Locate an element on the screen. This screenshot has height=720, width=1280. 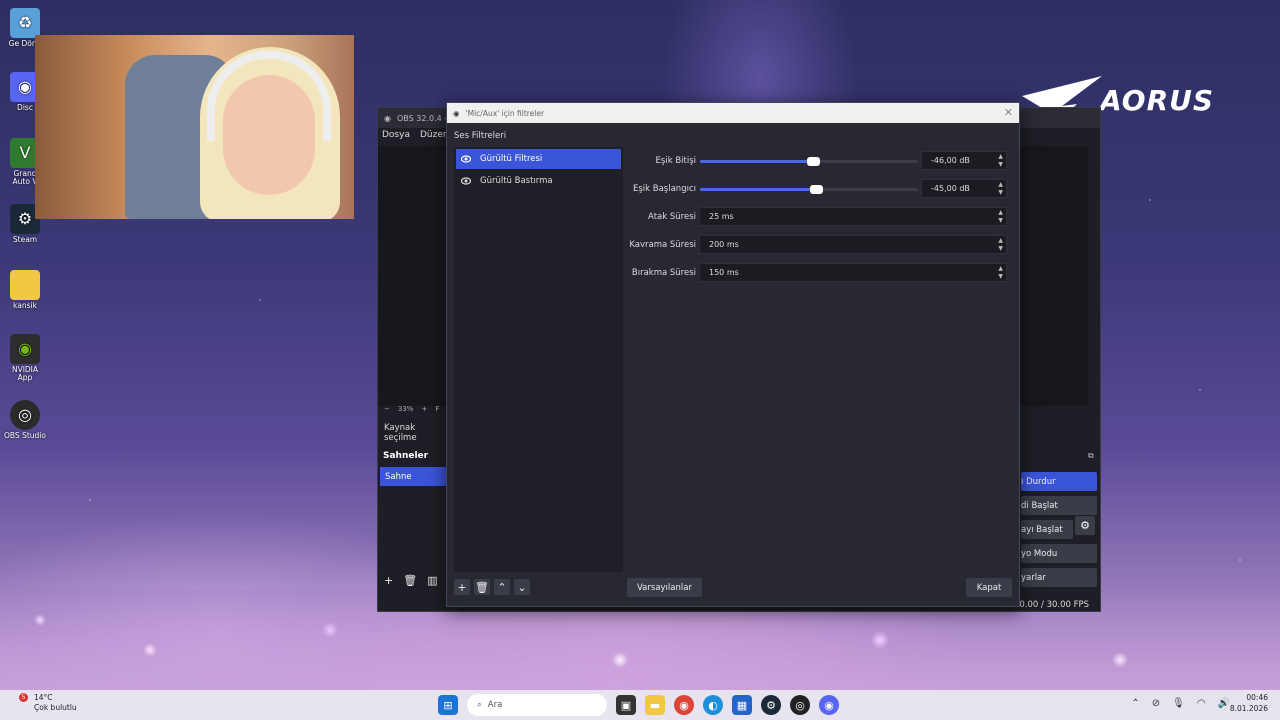
source-selection-label: Kaynak seçilme is located at coordinates (400, 433).